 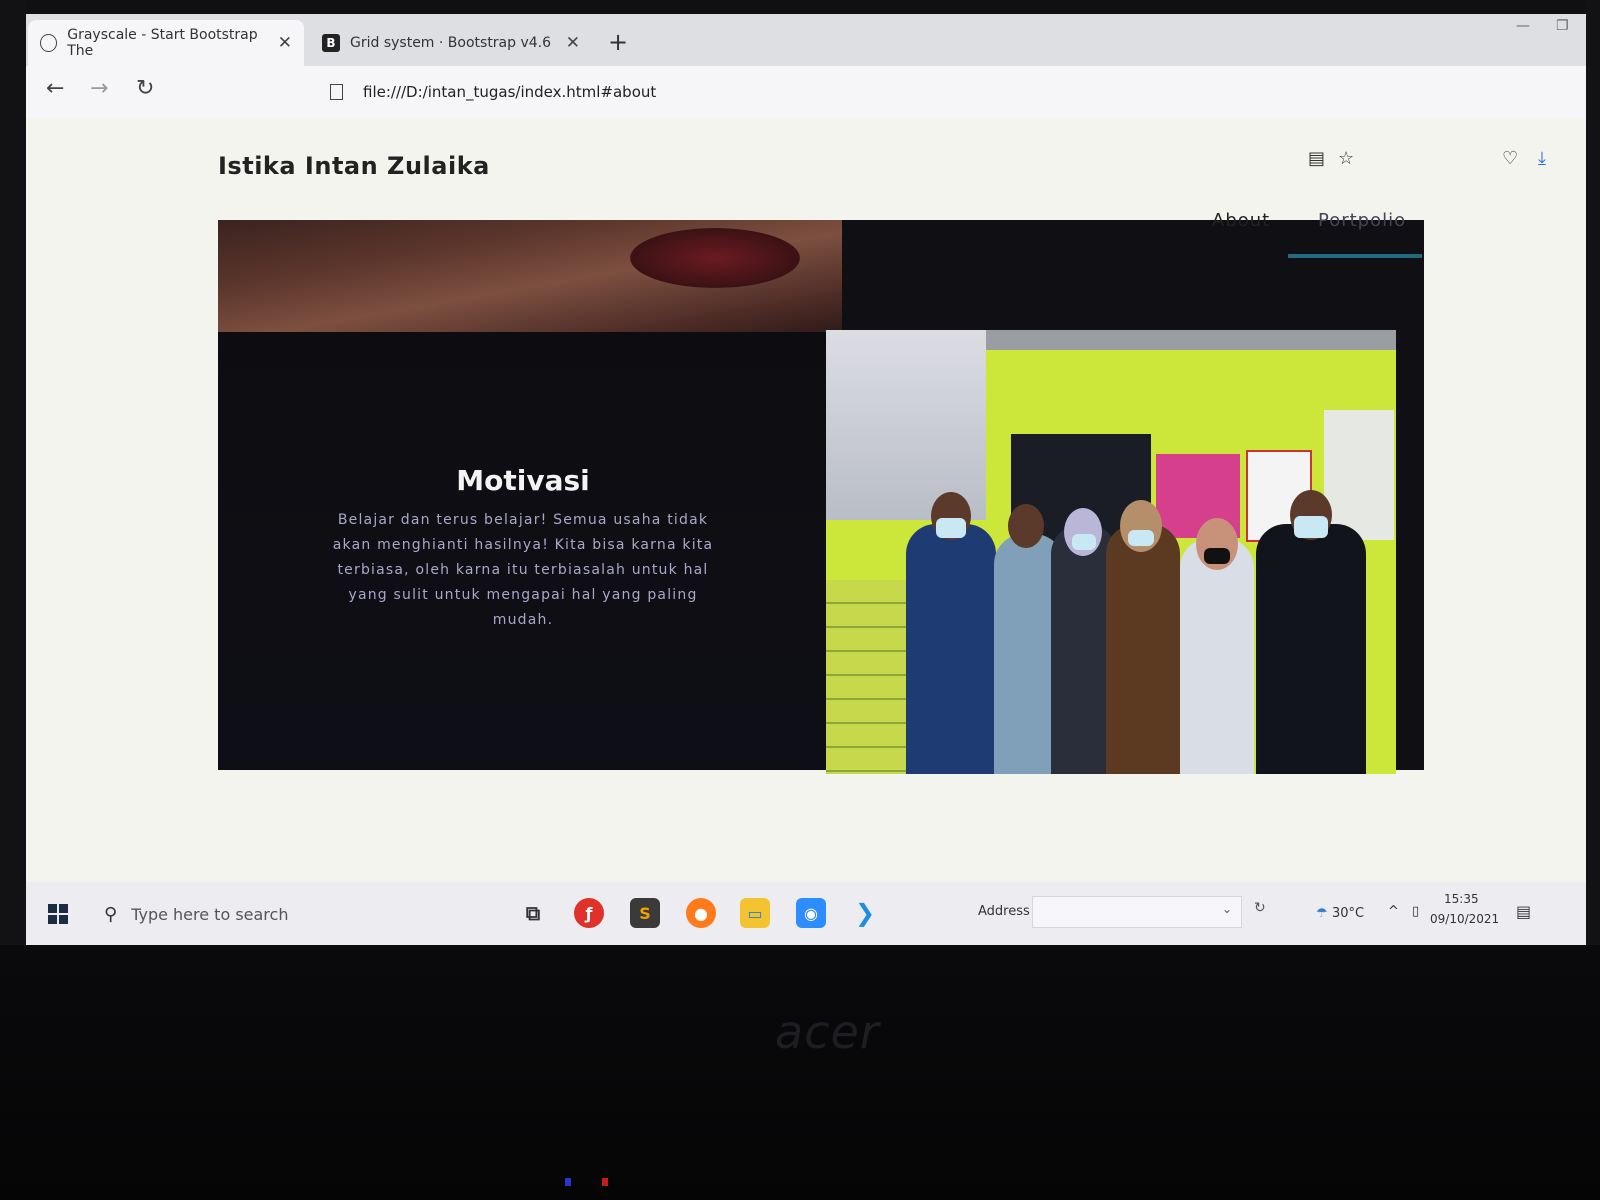 What do you see at coordinates (111, 914) in the screenshot?
I see `search-icon: ⚲` at bounding box center [111, 914].